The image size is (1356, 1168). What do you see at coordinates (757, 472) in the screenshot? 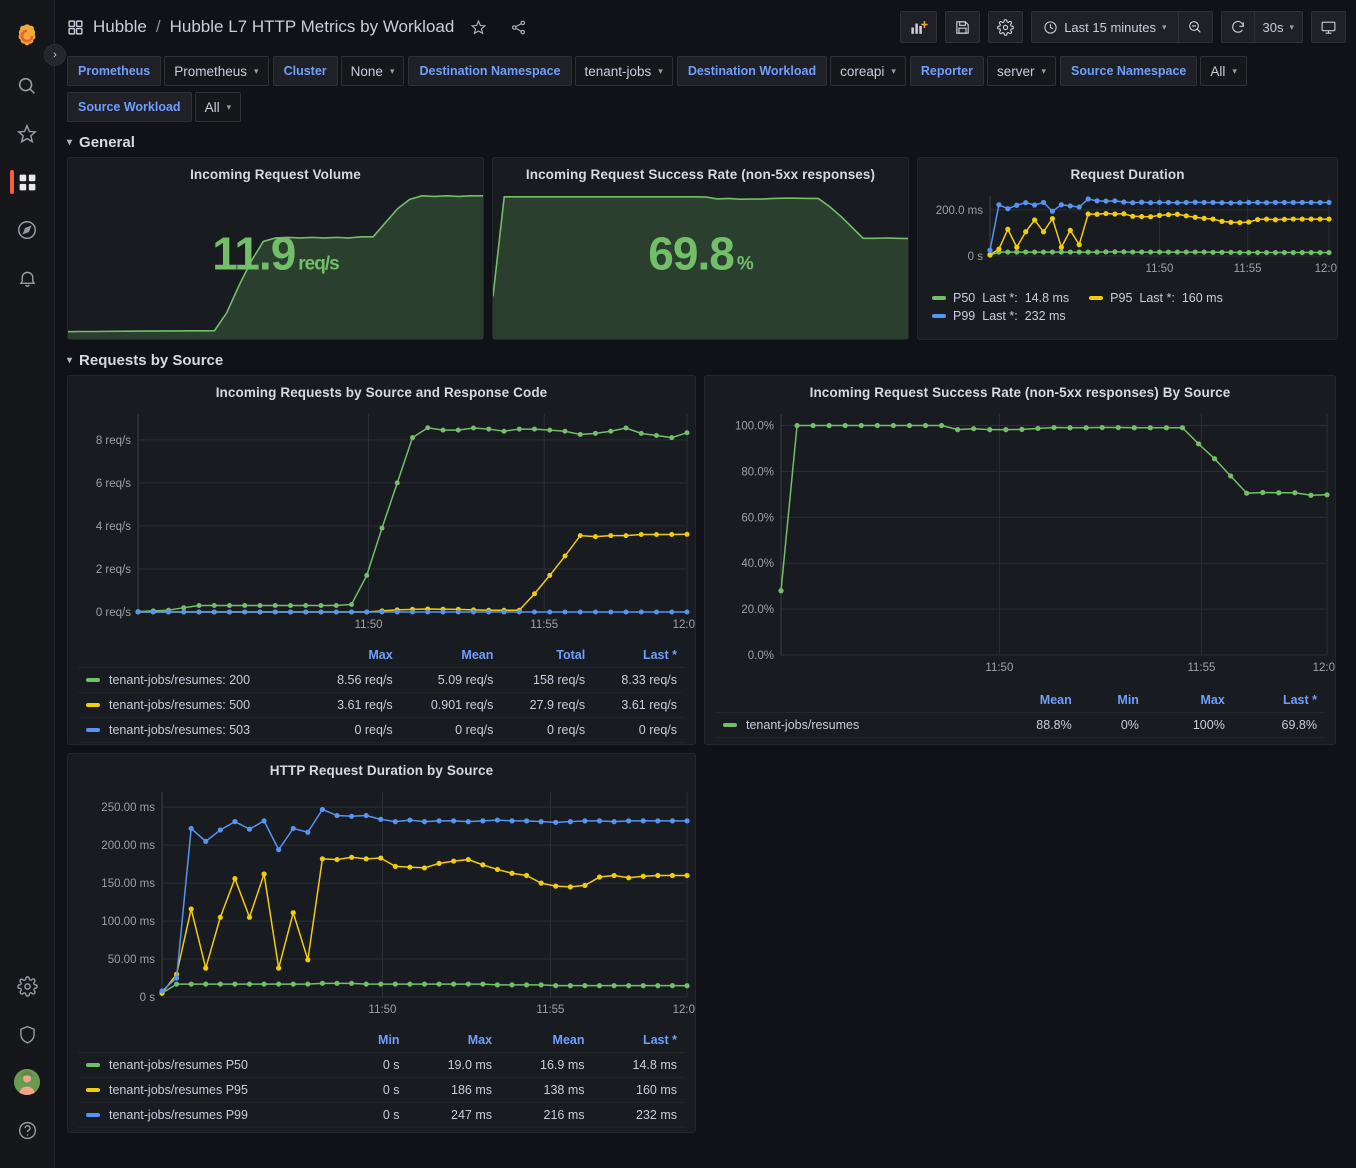
I see `svg-text: 80.0%` at bounding box center [757, 472].